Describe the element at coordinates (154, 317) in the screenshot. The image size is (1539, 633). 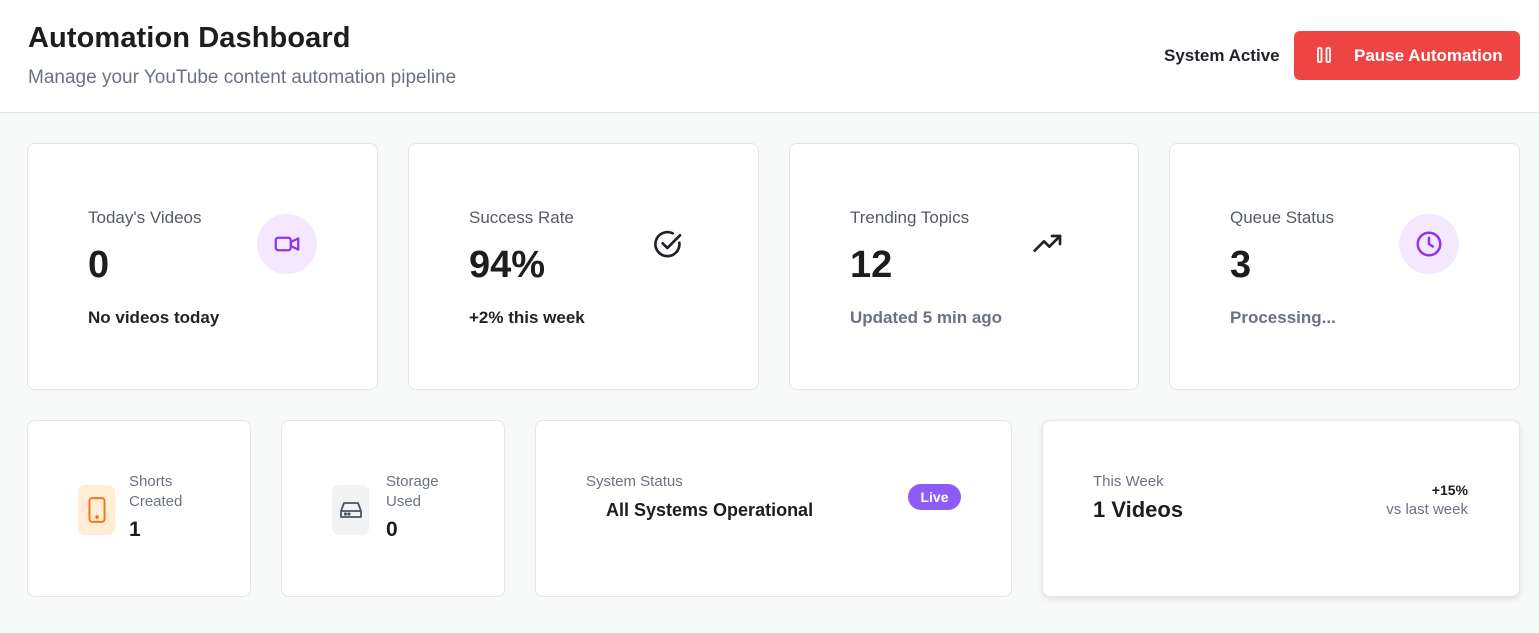
I see `stat-footer: No videos today` at that location.